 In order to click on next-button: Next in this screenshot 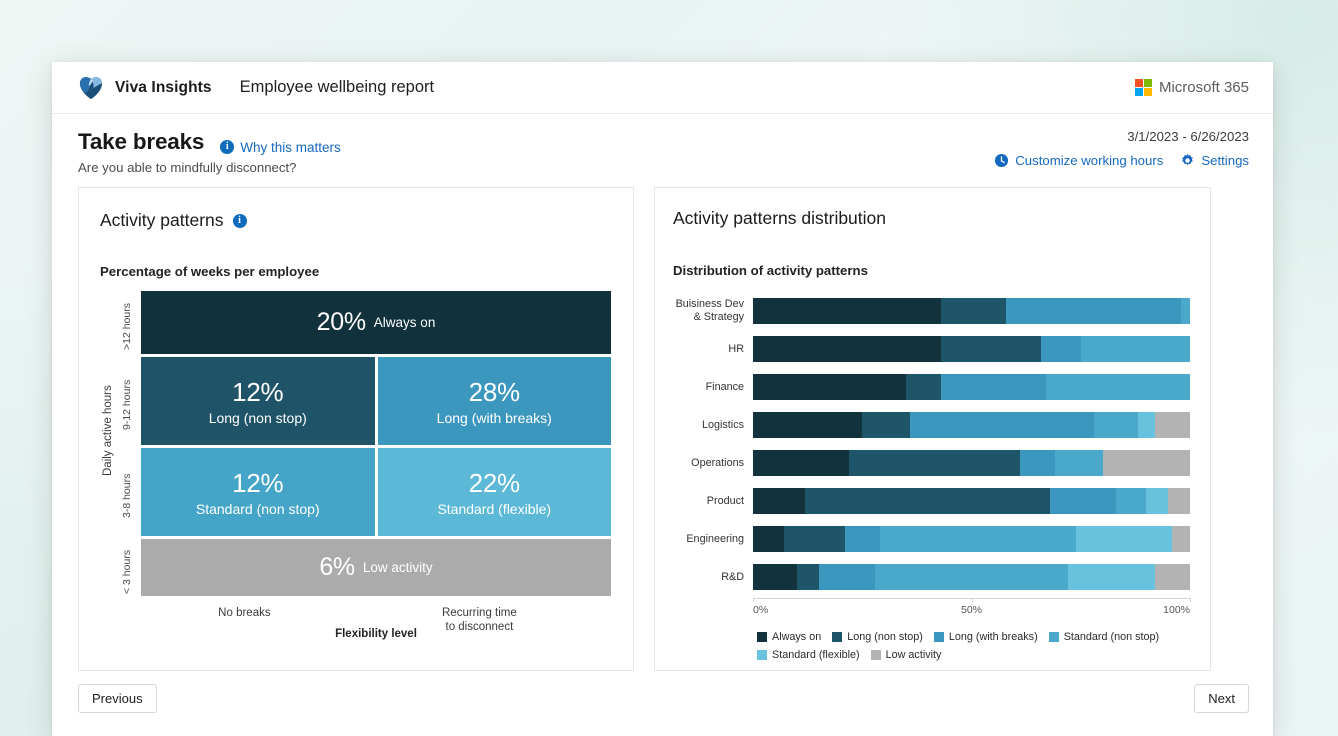, I will do `click(1221, 698)`.